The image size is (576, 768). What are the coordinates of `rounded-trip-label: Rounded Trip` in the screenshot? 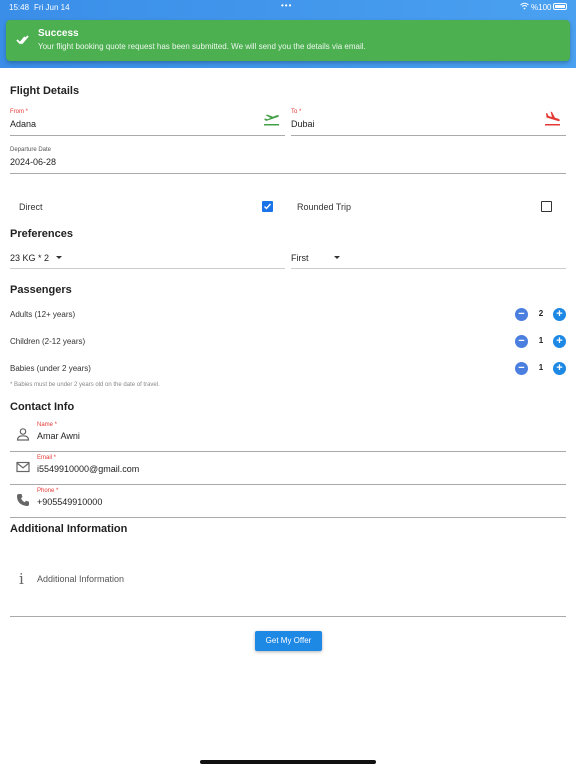 It's located at (324, 207).